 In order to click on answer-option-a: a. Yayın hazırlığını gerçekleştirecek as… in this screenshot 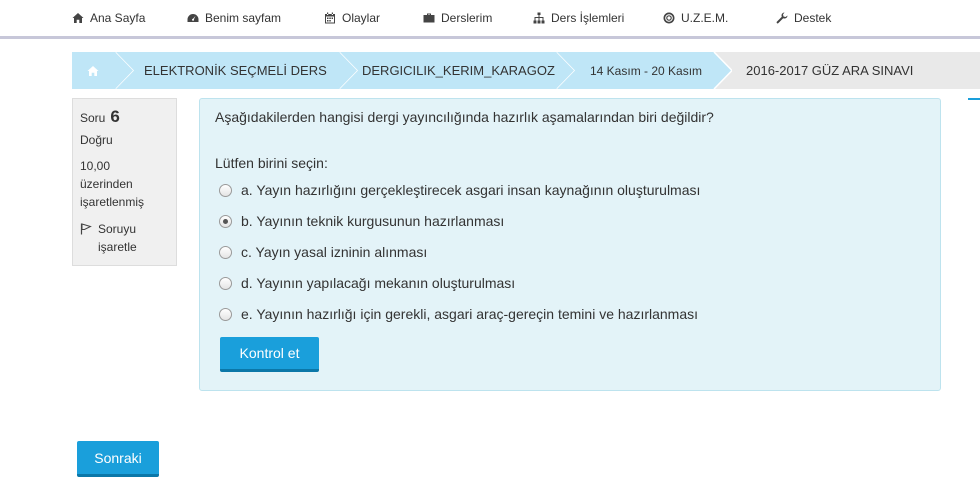, I will do `click(459, 190)`.